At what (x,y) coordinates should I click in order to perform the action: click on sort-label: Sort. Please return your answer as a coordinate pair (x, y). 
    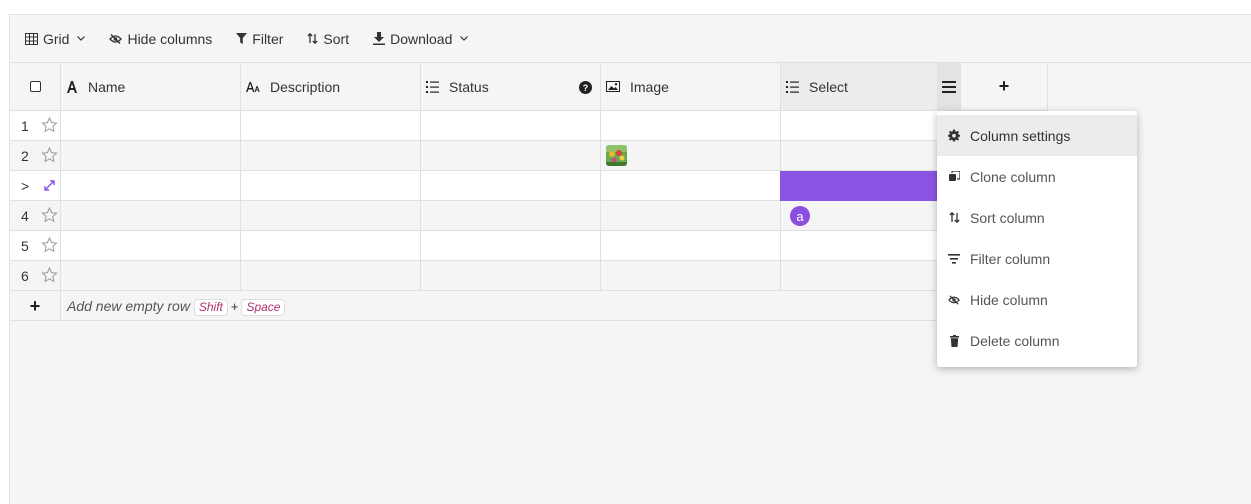
    Looking at the image, I should click on (336, 38).